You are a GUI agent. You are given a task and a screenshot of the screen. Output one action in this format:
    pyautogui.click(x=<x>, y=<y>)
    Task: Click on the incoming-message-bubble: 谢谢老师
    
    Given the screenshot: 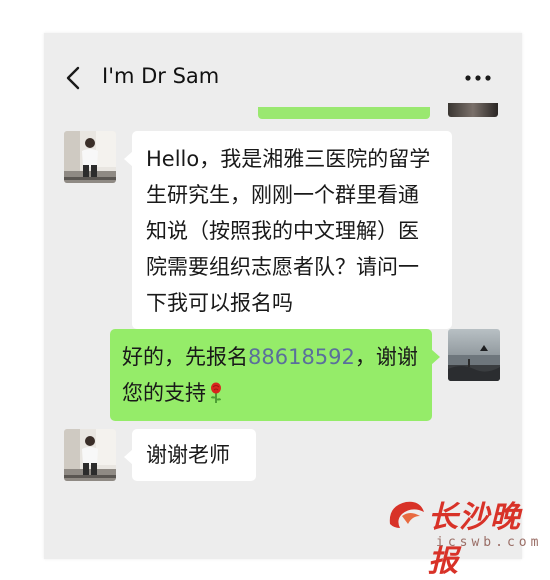 What is the action you would take?
    pyautogui.click(x=190, y=455)
    